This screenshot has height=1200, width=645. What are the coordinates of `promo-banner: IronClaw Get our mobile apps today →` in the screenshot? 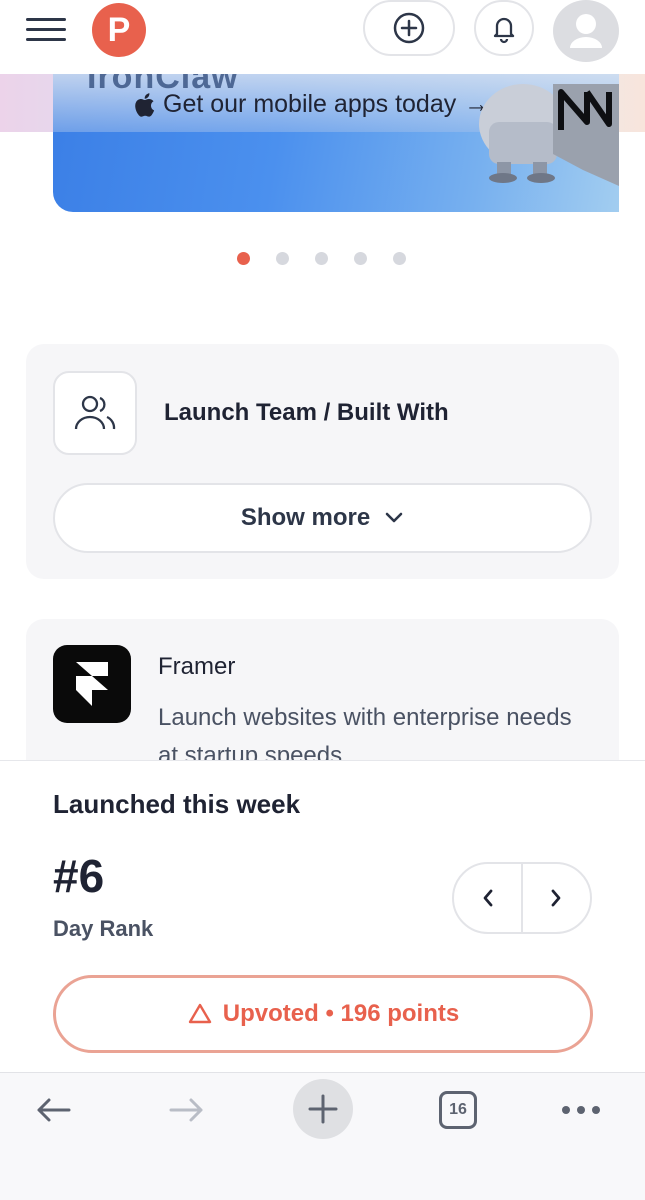 It's located at (336, 143).